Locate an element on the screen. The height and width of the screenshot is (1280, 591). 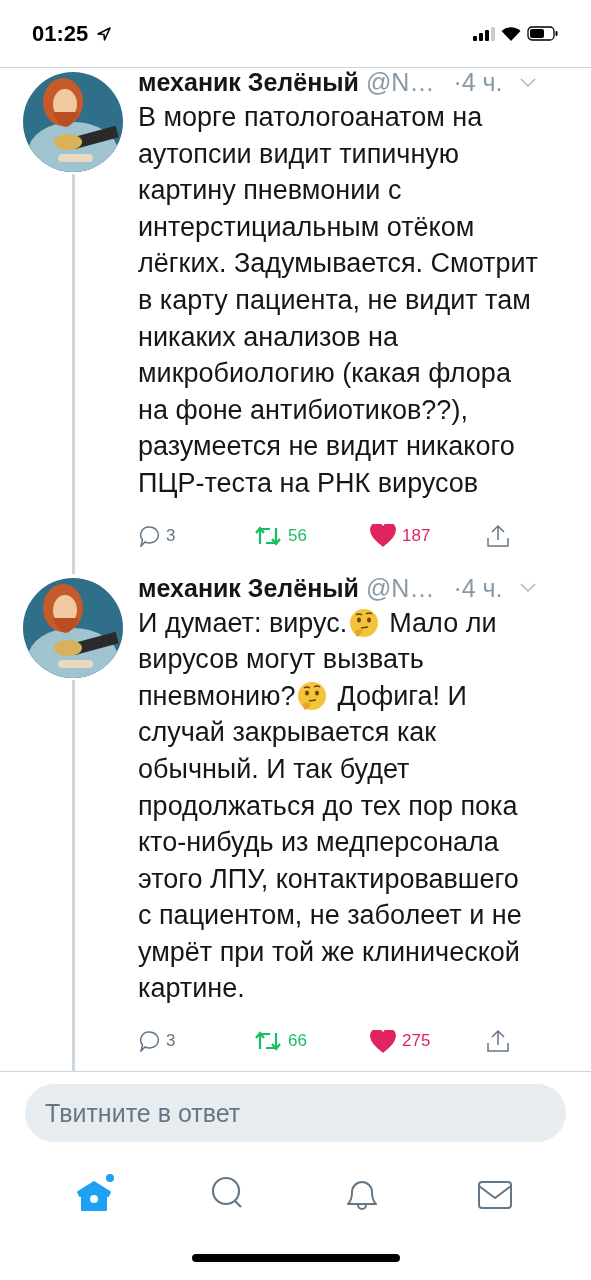
tweet-text: умрёт при той же клинической is located at coordinates (329, 952).